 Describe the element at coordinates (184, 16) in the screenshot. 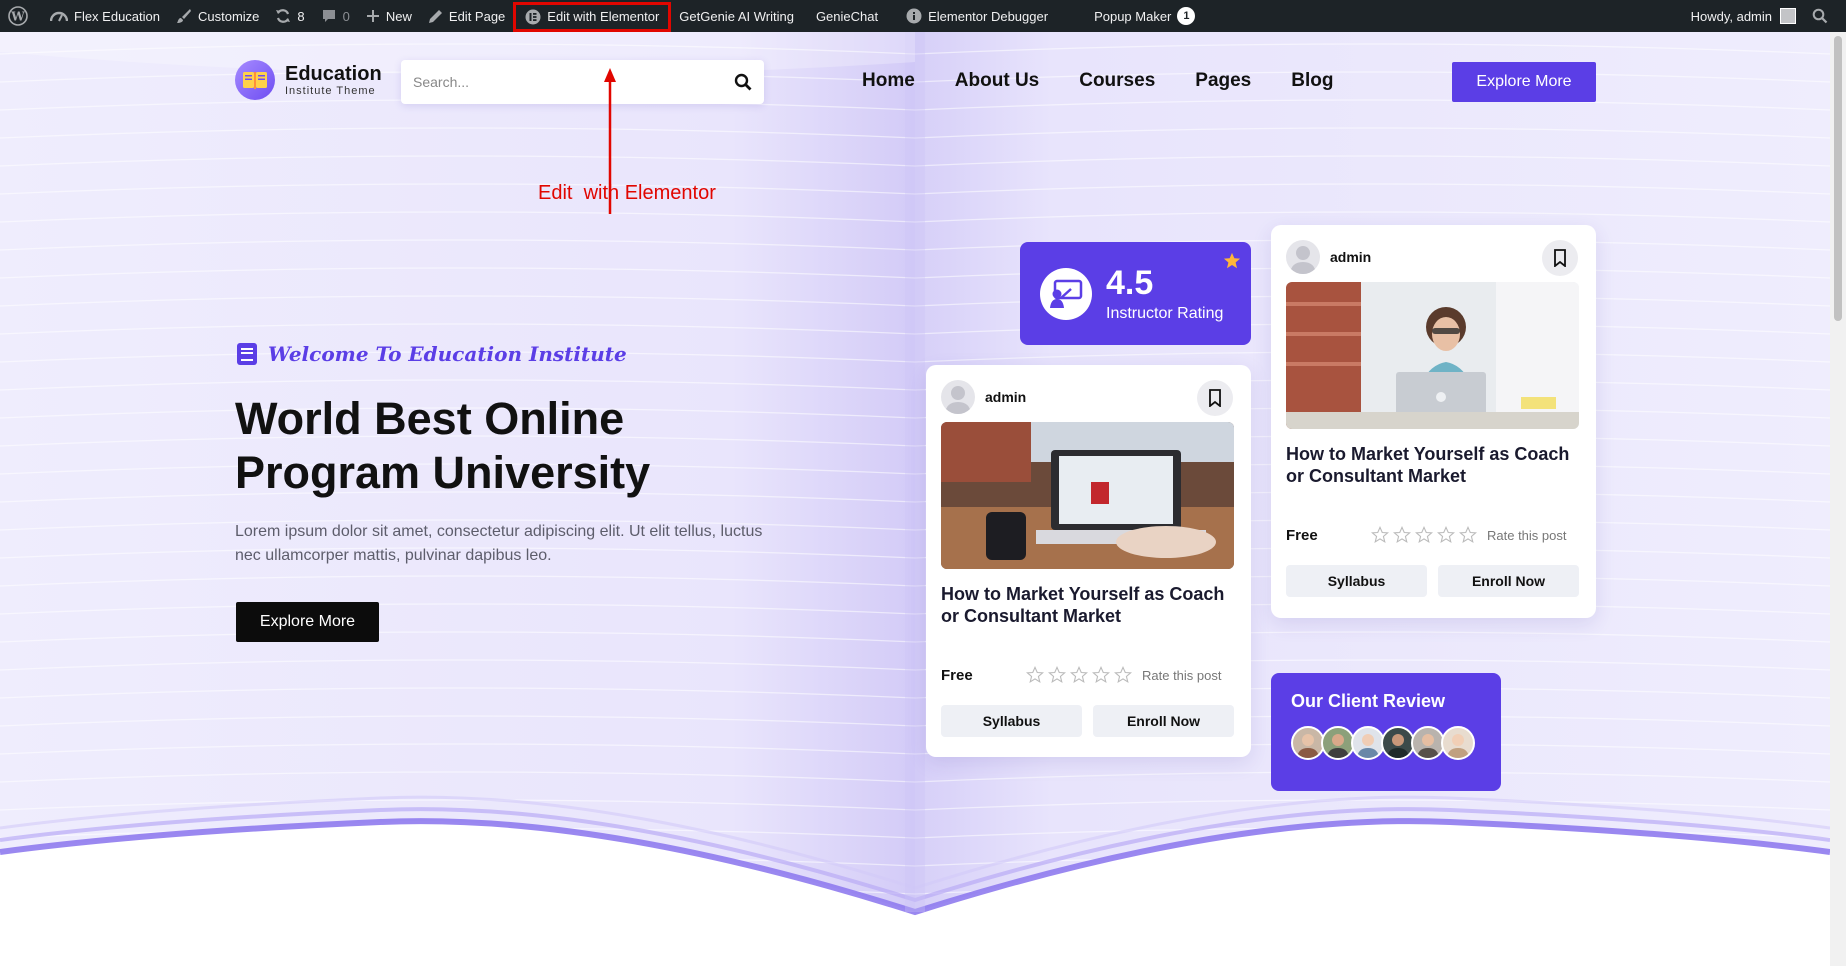

I see `brush-icon` at that location.